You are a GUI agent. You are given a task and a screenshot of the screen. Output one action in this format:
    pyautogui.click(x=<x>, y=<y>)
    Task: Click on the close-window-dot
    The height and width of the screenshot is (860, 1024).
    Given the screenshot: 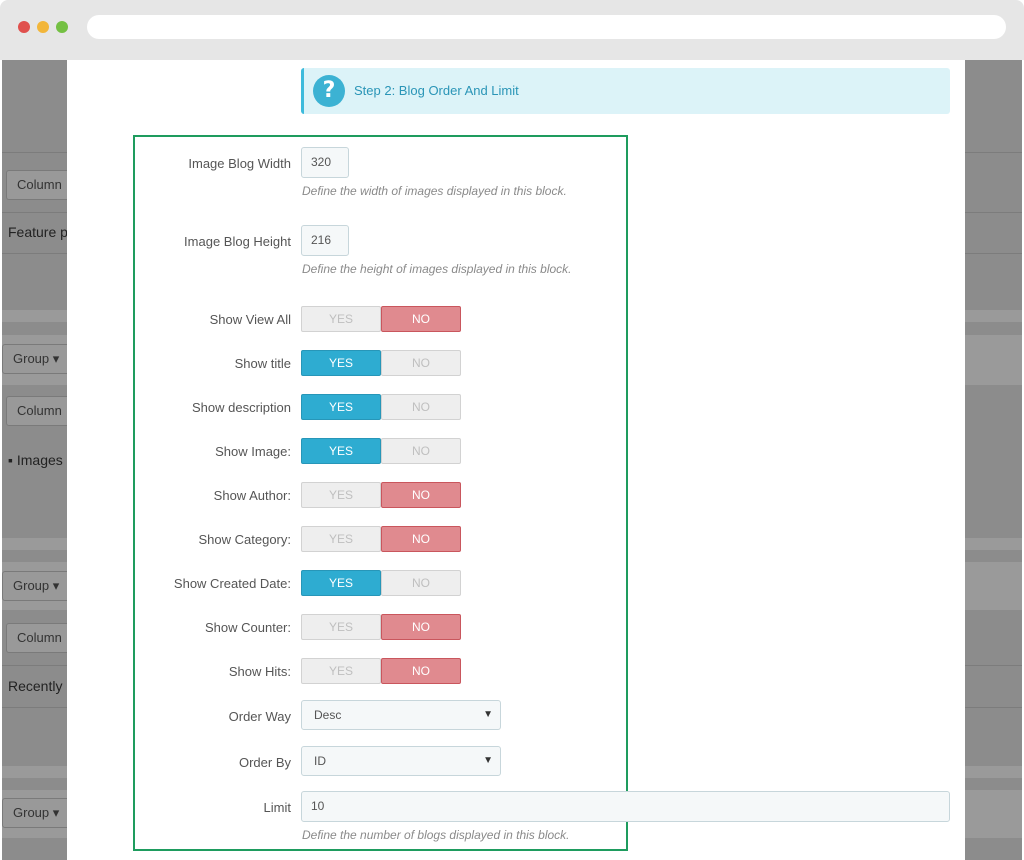 What is the action you would take?
    pyautogui.click(x=24, y=27)
    